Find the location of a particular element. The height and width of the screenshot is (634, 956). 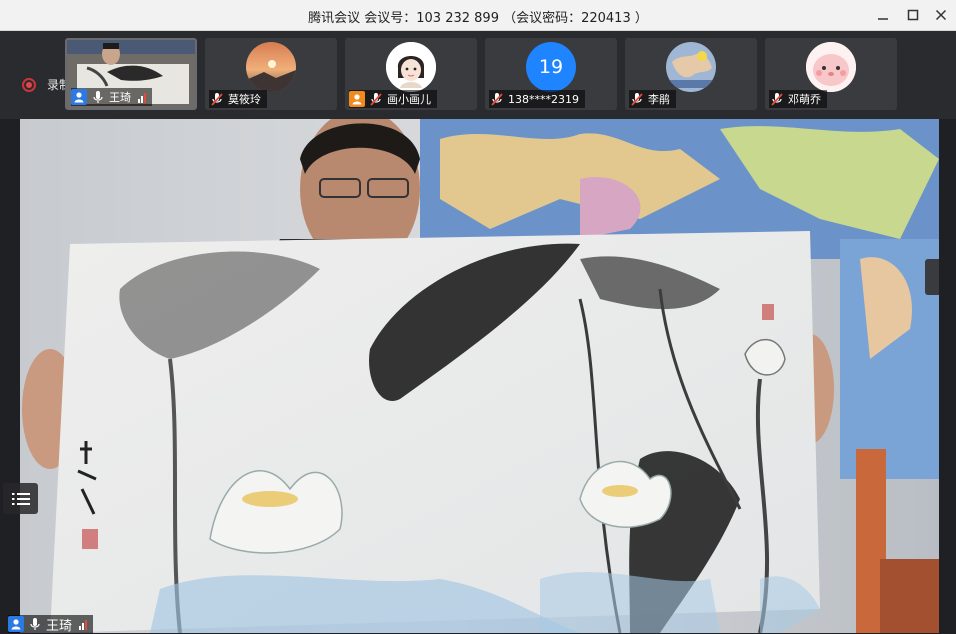

window-title: 腾讯会议 会议号：103 232 899 （会议密码：220413 ） is located at coordinates (478, 18).